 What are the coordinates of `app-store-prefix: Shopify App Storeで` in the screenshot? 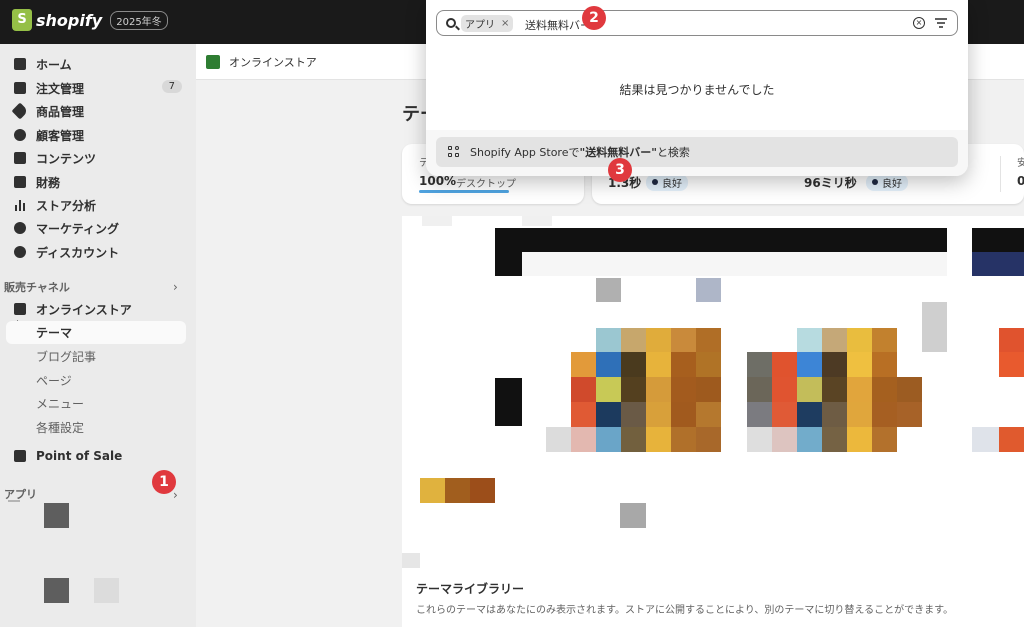 It's located at (525, 152).